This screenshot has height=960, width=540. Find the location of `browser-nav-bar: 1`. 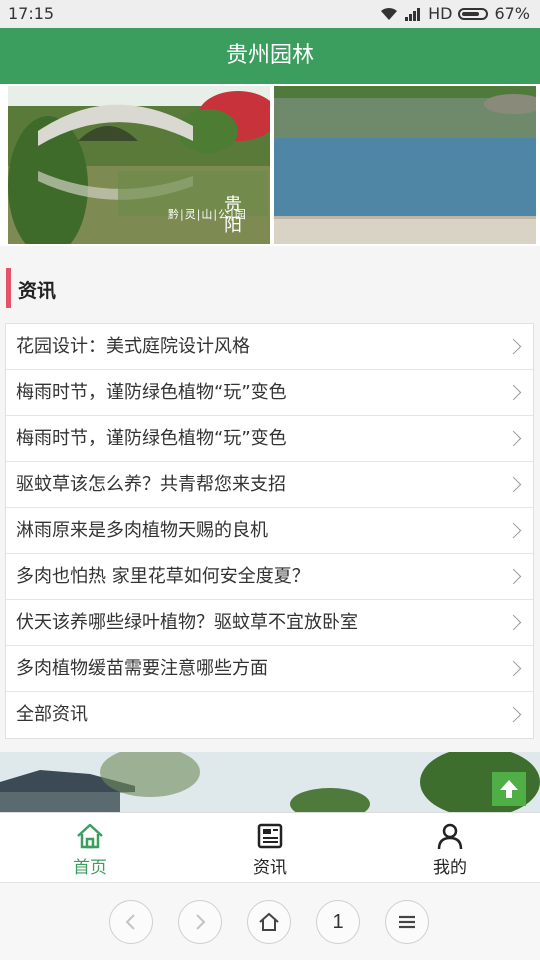

browser-nav-bar: 1 is located at coordinates (270, 921).